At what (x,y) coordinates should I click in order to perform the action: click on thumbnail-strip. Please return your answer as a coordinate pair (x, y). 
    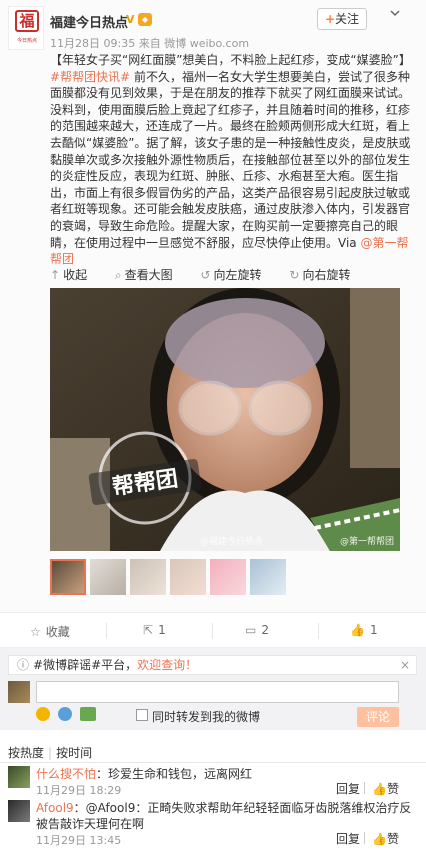
    Looking at the image, I should click on (230, 579).